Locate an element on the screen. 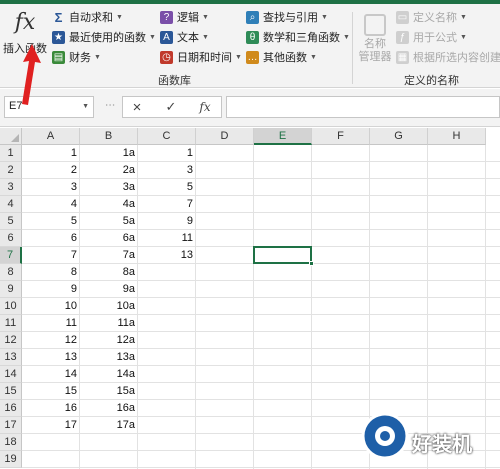 This screenshot has width=500, height=469. cell-a4: 4 is located at coordinates (51, 204).